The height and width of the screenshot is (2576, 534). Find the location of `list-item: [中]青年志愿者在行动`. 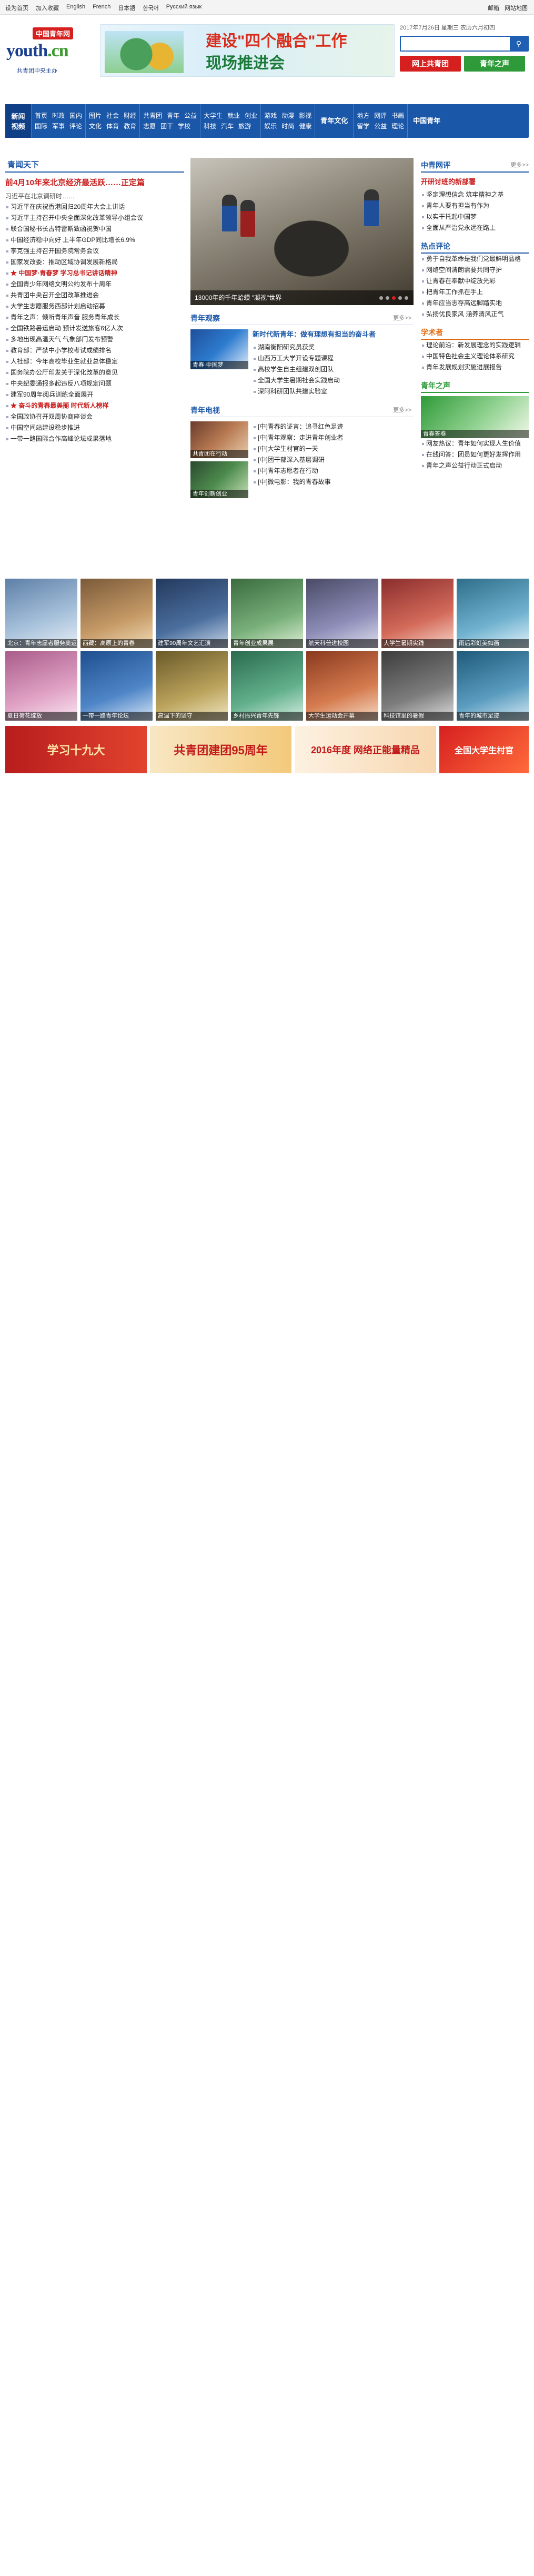

list-item: [中]青年志愿者在行动 is located at coordinates (333, 471).